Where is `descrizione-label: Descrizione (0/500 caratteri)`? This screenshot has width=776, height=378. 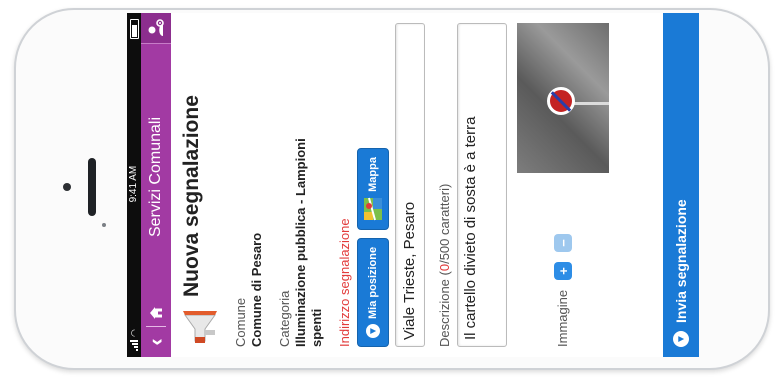 descrizione-label: Descrizione (0/500 caratteri) is located at coordinates (444, 265).